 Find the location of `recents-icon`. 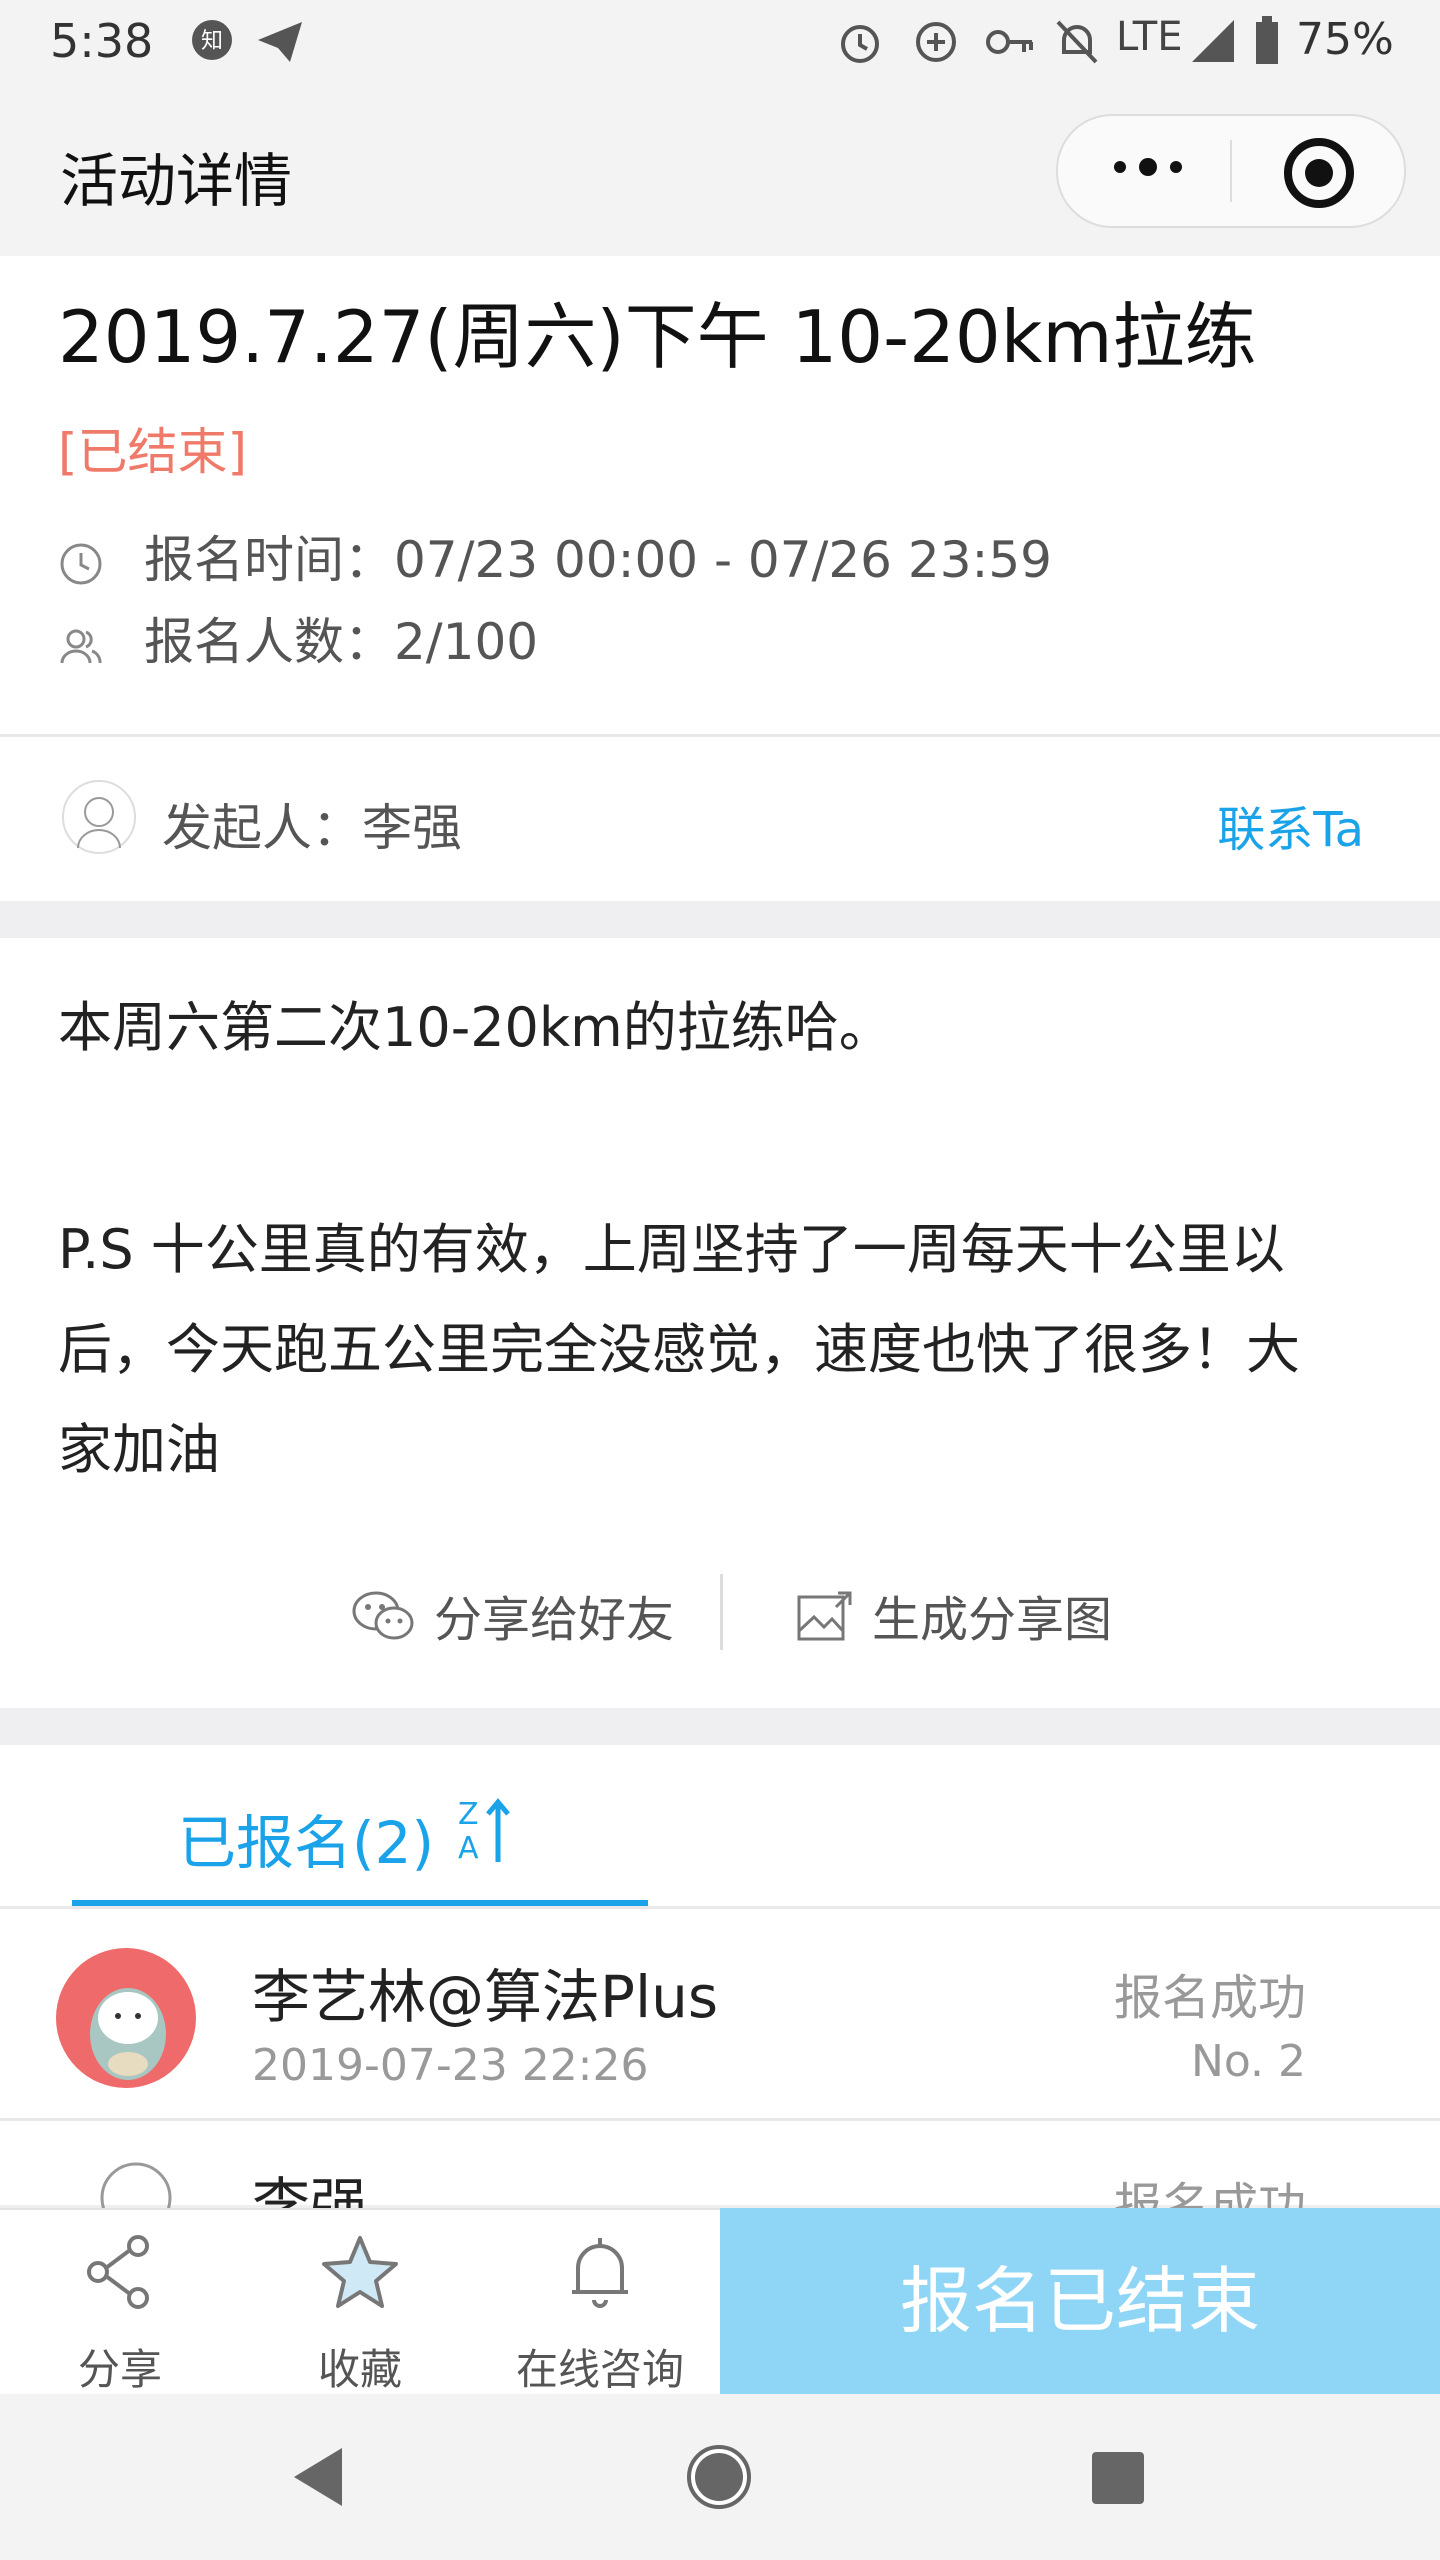

recents-icon is located at coordinates (1118, 2480).